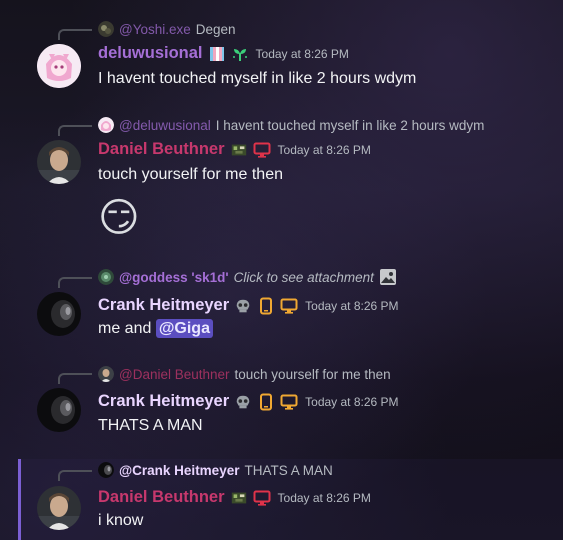 Image resolution: width=563 pixels, height=540 pixels. What do you see at coordinates (155, 29) in the screenshot?
I see `reply-author: @Yoshi.exe` at bounding box center [155, 29].